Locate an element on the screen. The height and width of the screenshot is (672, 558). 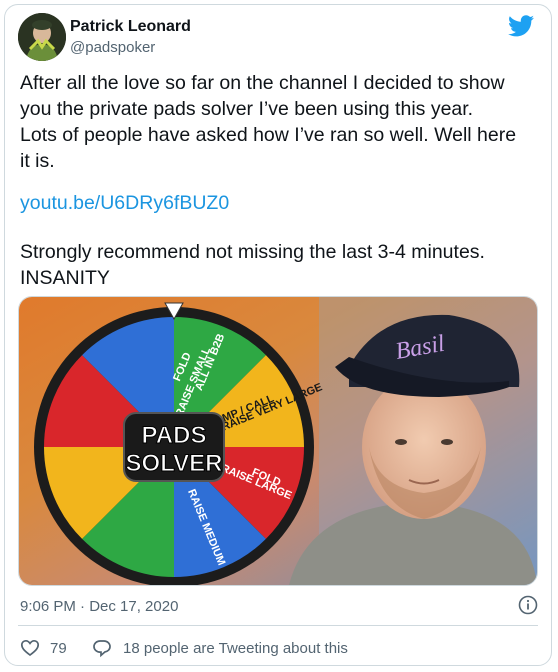
like-count: 79 is located at coordinates (58, 648).